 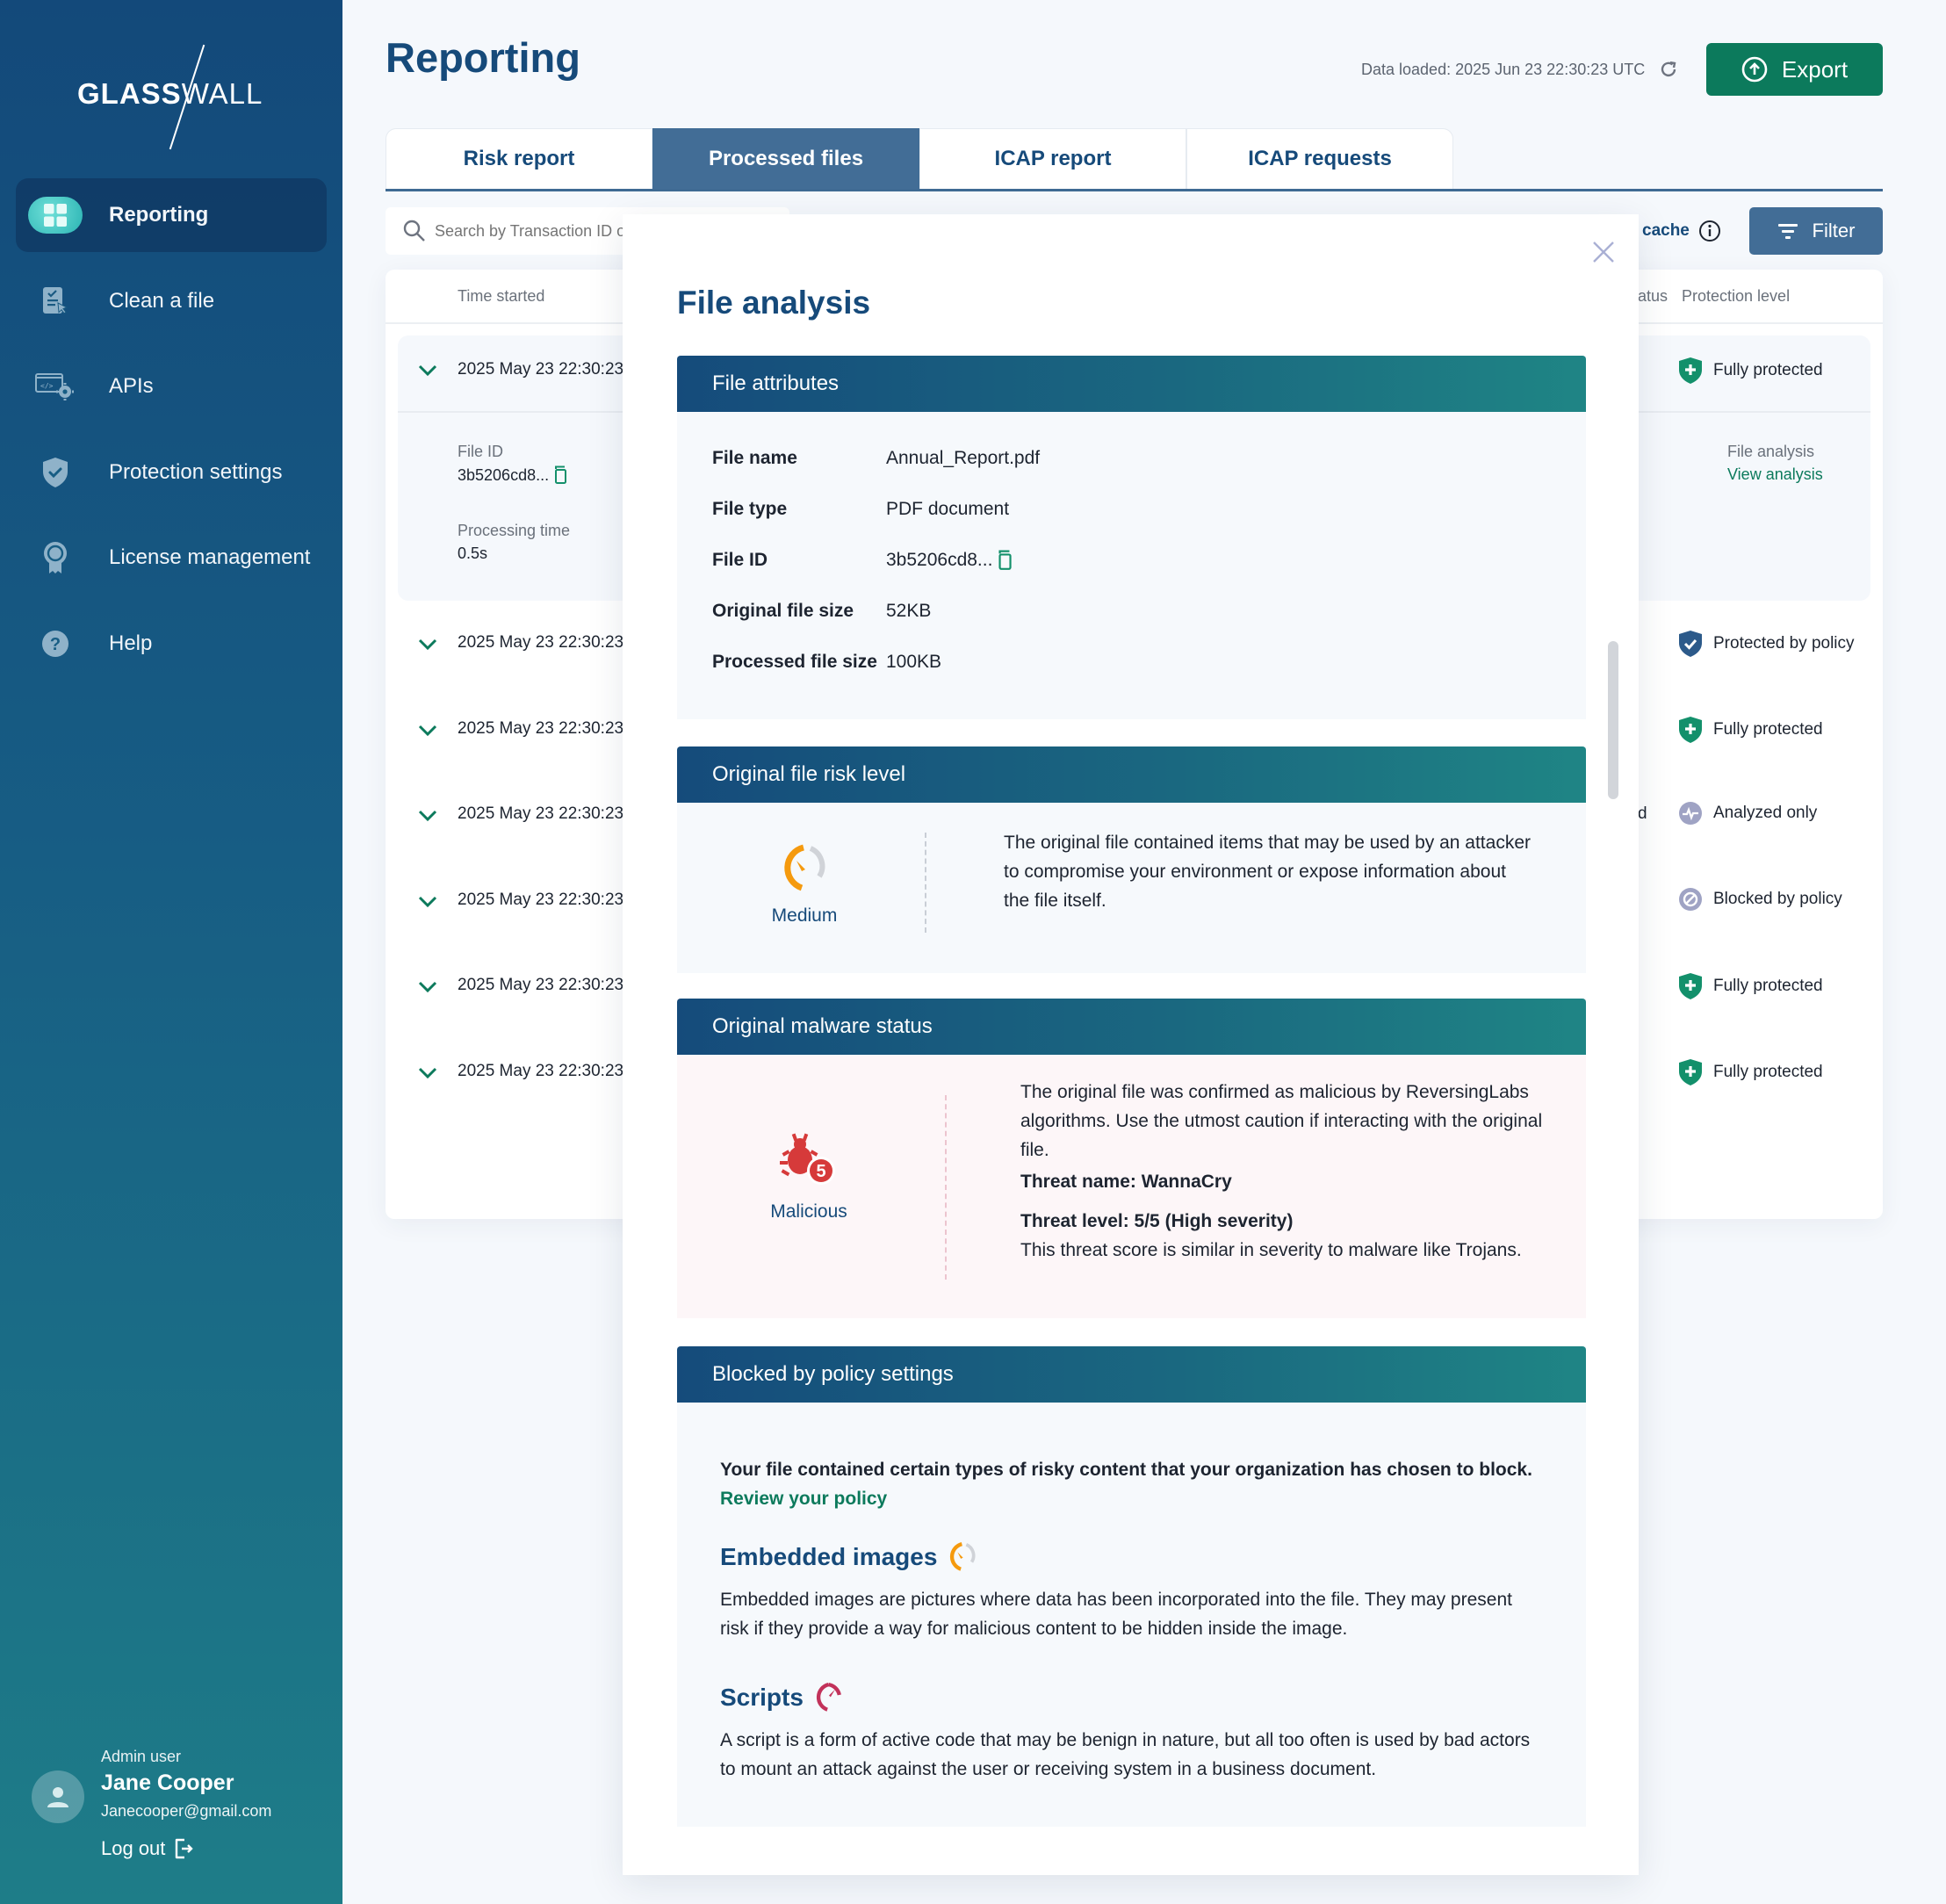 I want to click on tab-icap-report: ICAP report, so click(x=1052, y=158).